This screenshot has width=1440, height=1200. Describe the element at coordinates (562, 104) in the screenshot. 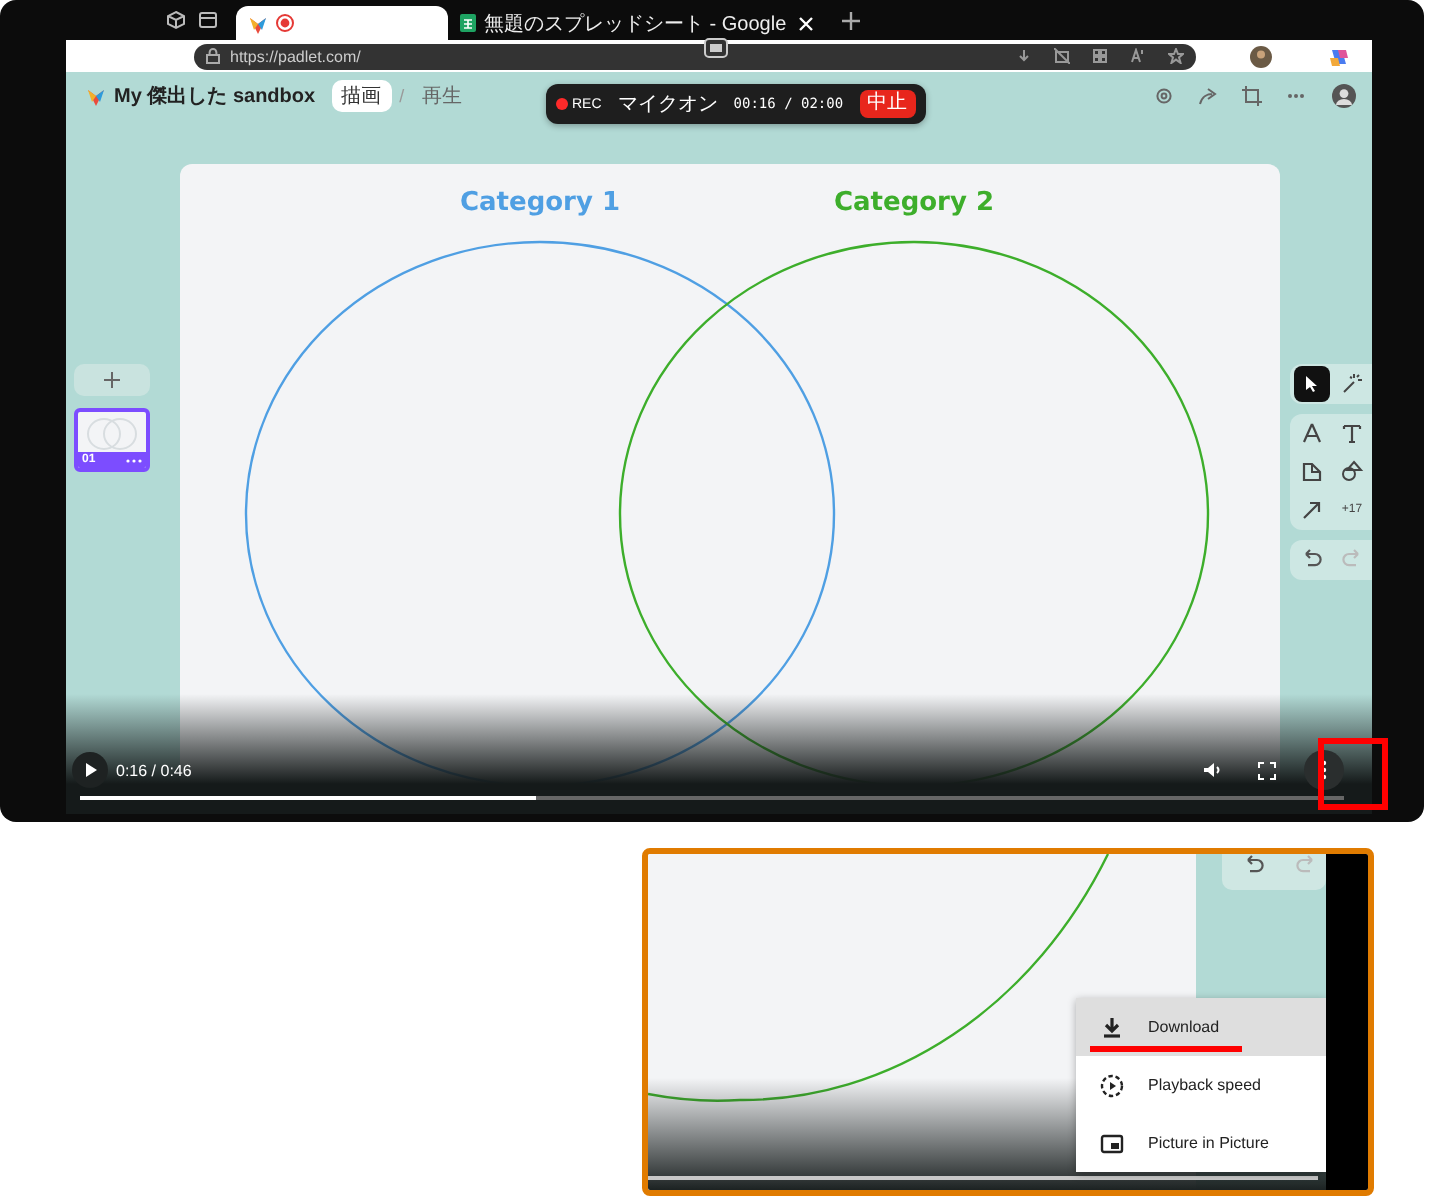

I see `record-dot-icon` at that location.